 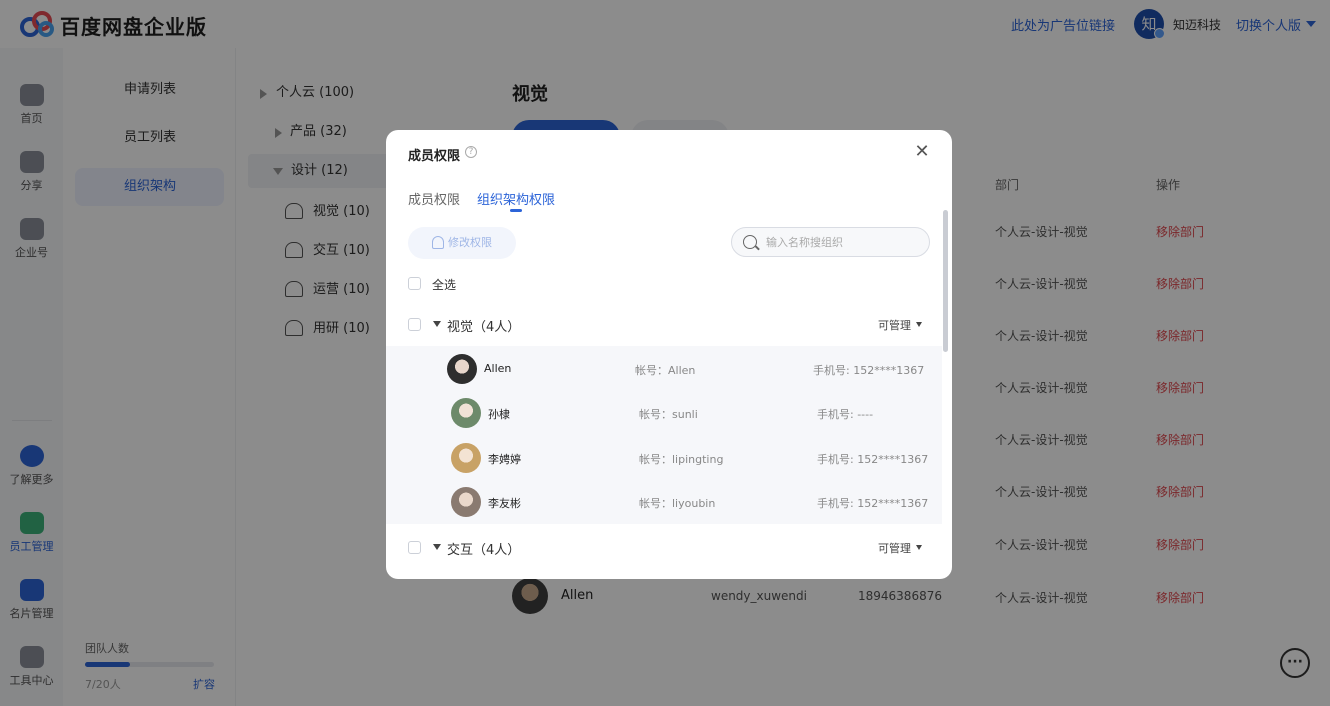 What do you see at coordinates (471, 152) in the screenshot?
I see `help-icon: ?` at bounding box center [471, 152].